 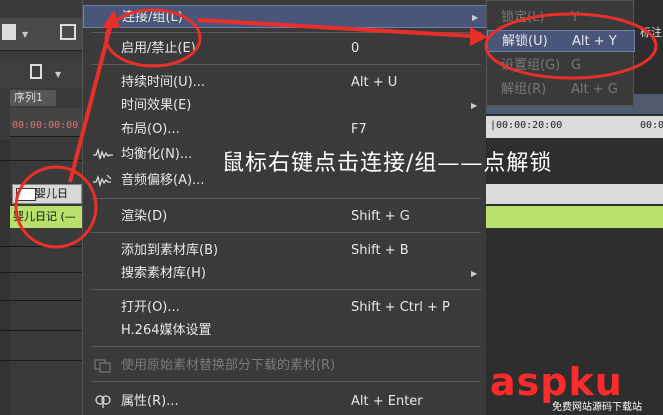 I want to click on menu-item-search-library: 搜索素材库(H) ▶, so click(x=285, y=273).